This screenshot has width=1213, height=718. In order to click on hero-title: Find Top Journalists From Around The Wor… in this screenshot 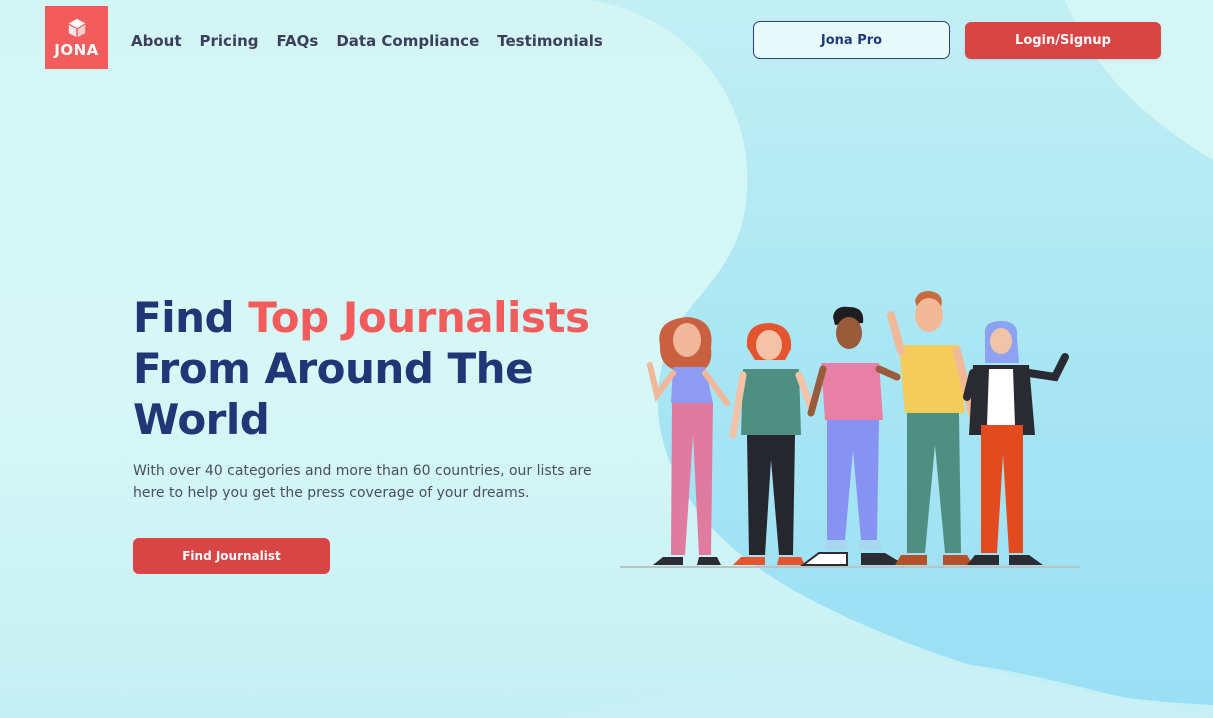, I will do `click(368, 368)`.